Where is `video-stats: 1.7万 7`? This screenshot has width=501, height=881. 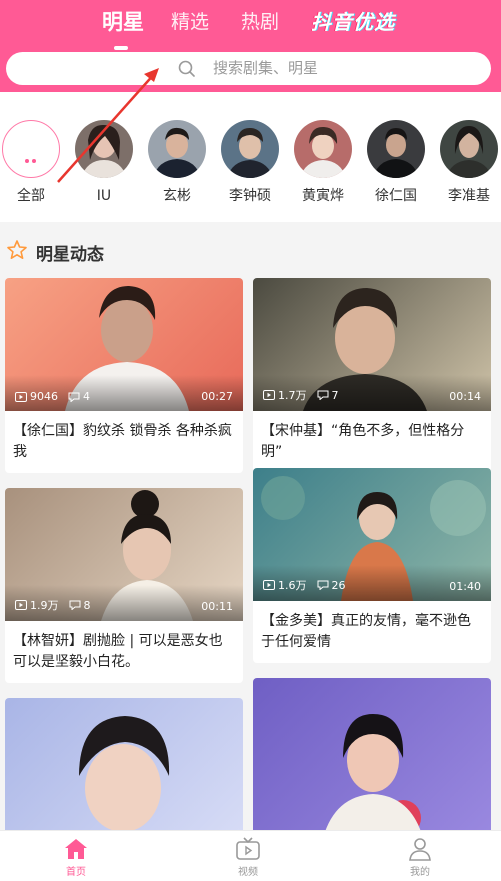
video-stats: 1.7万 7 is located at coordinates (301, 395).